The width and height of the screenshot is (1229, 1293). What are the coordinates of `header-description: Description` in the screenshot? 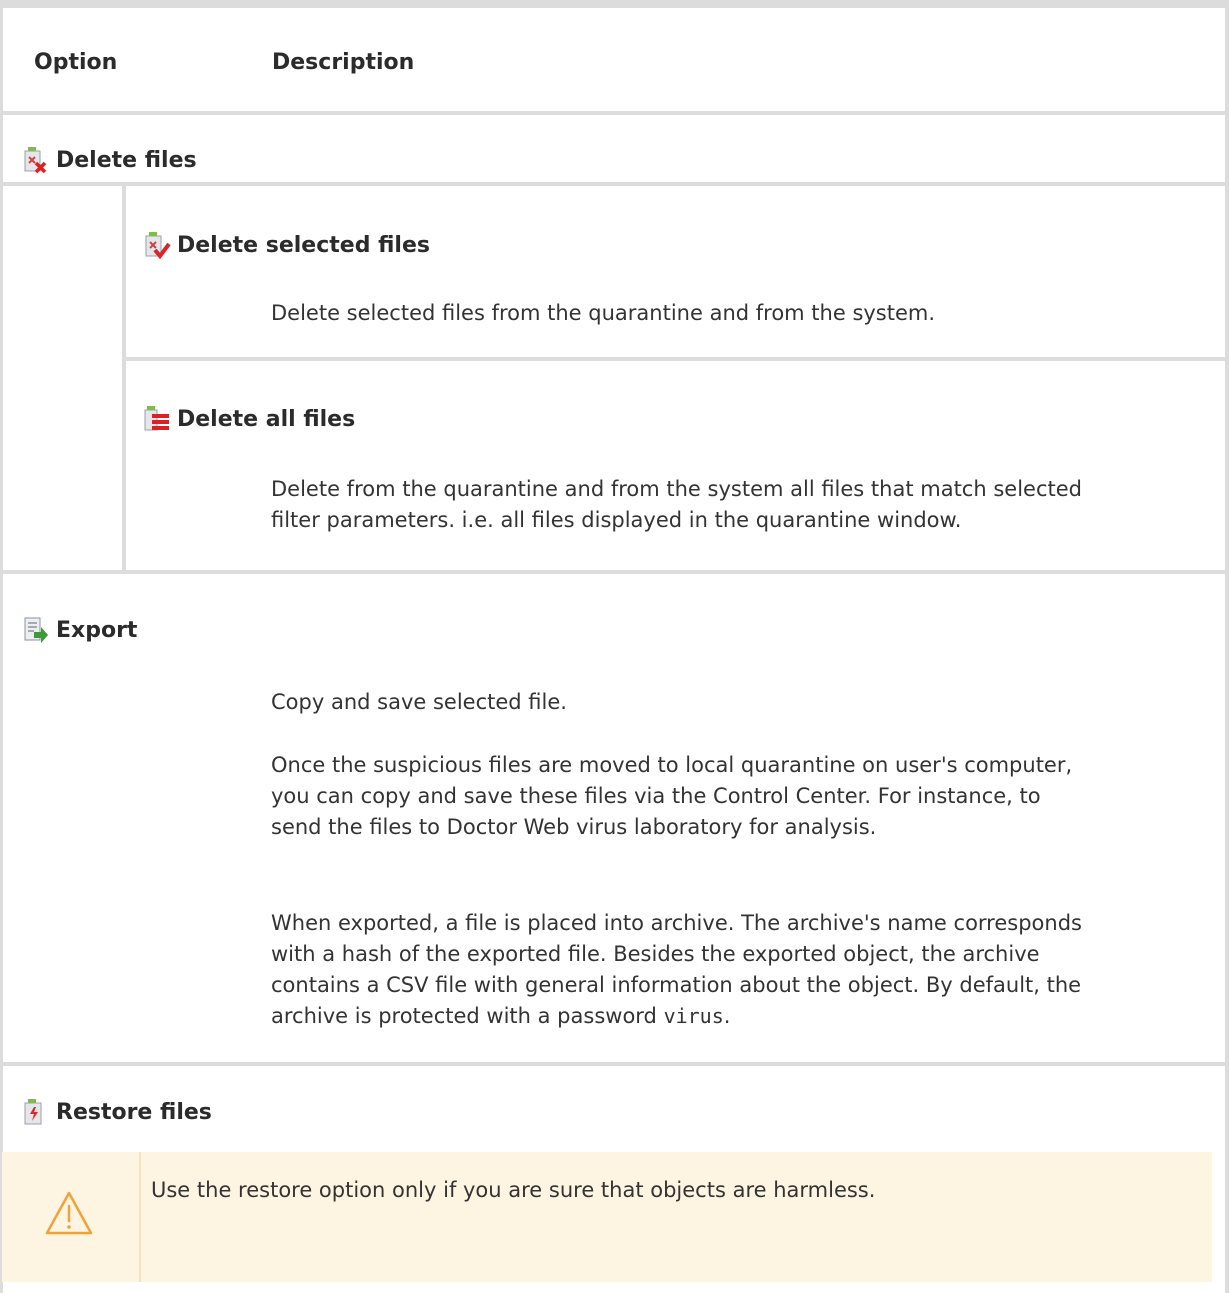 It's located at (343, 62).